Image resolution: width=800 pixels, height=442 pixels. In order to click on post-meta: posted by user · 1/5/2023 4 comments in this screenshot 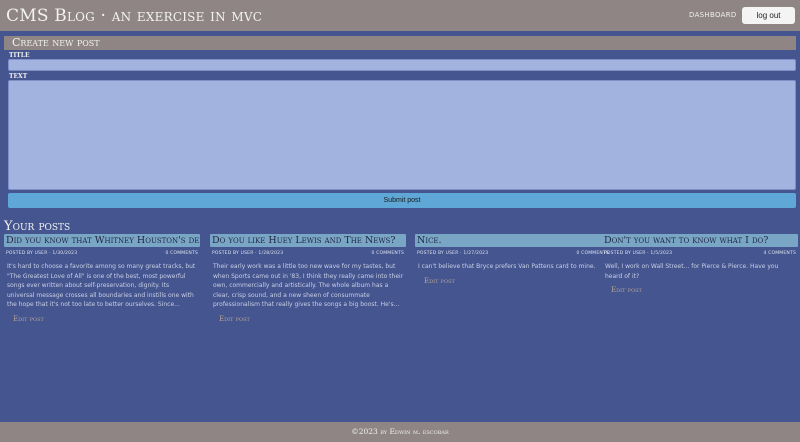, I will do `click(700, 251)`.